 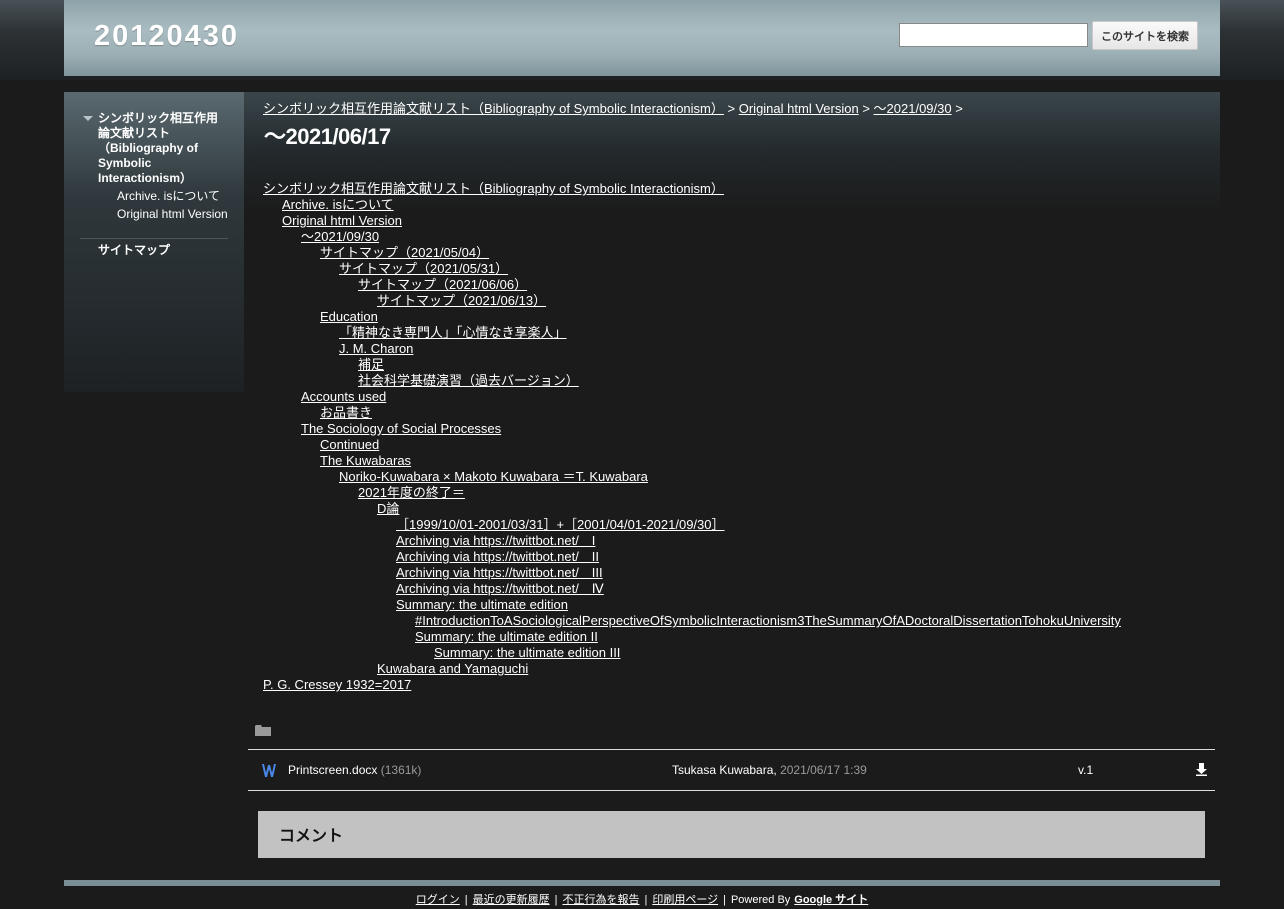 I want to click on tree-link: Archiving via https://twittbot.net/ III, so click(x=499, y=572).